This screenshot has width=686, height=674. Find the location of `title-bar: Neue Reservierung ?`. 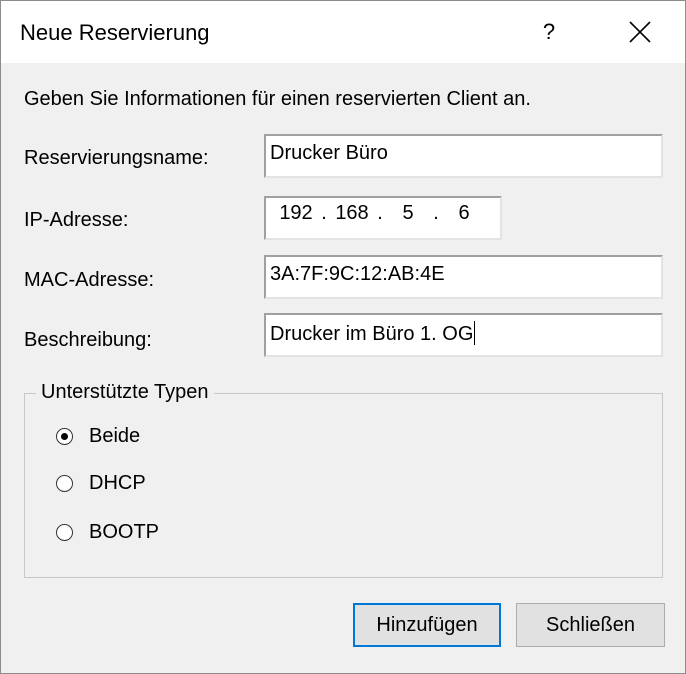

title-bar: Neue Reservierung ? is located at coordinates (343, 32).